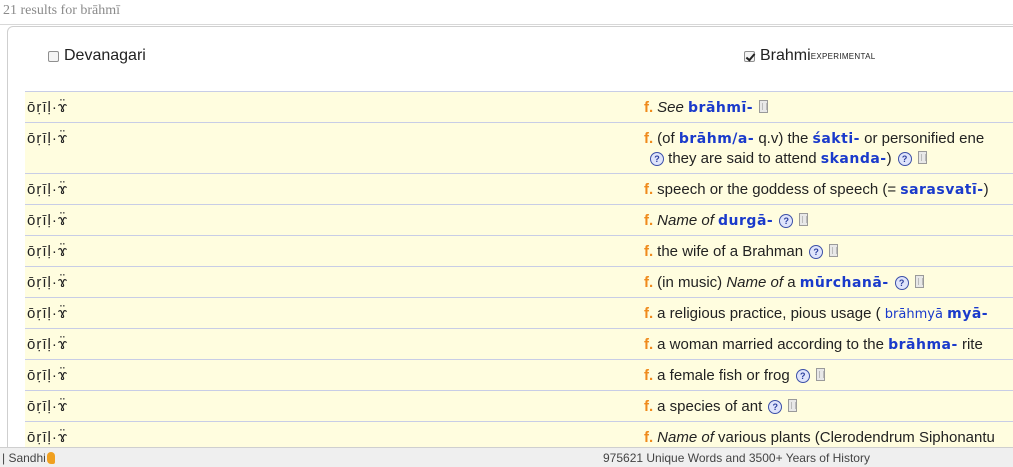 The height and width of the screenshot is (467, 1013). Describe the element at coordinates (923, 345) in the screenshot. I see `cross-reference-link: brāhma-` at that location.